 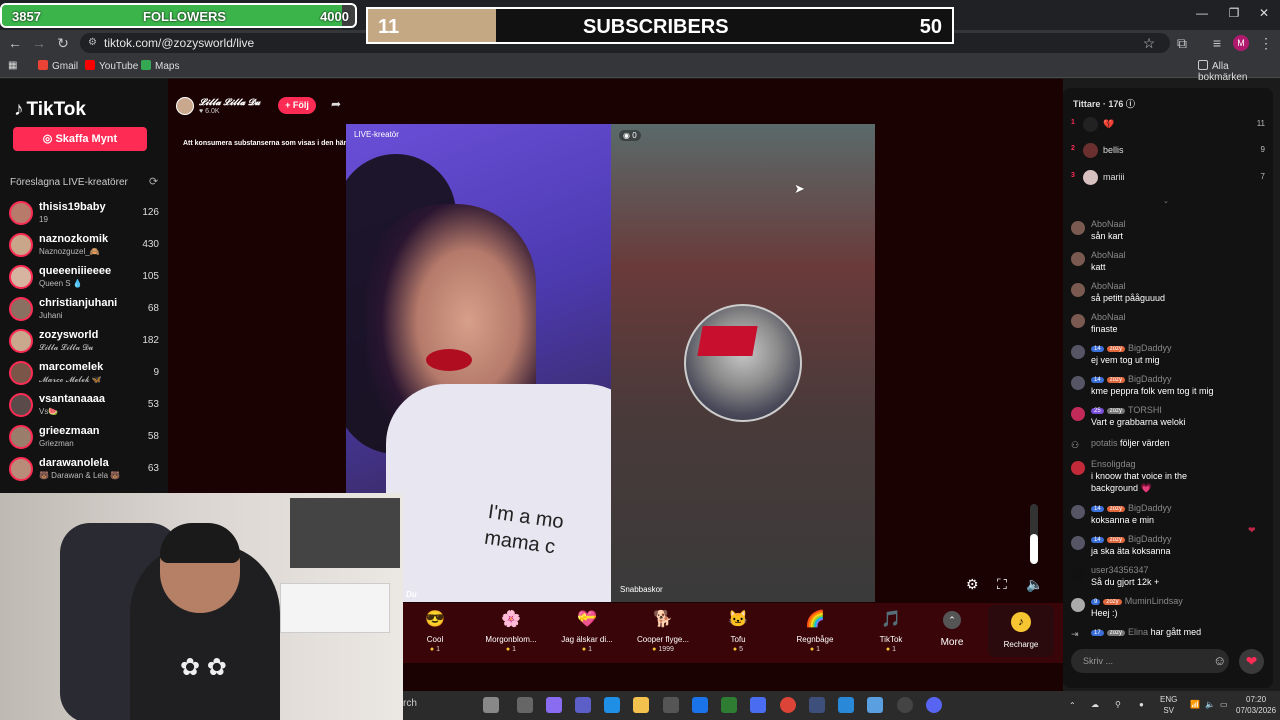 I want to click on emoji-icon: ☺, so click(x=1219, y=660).